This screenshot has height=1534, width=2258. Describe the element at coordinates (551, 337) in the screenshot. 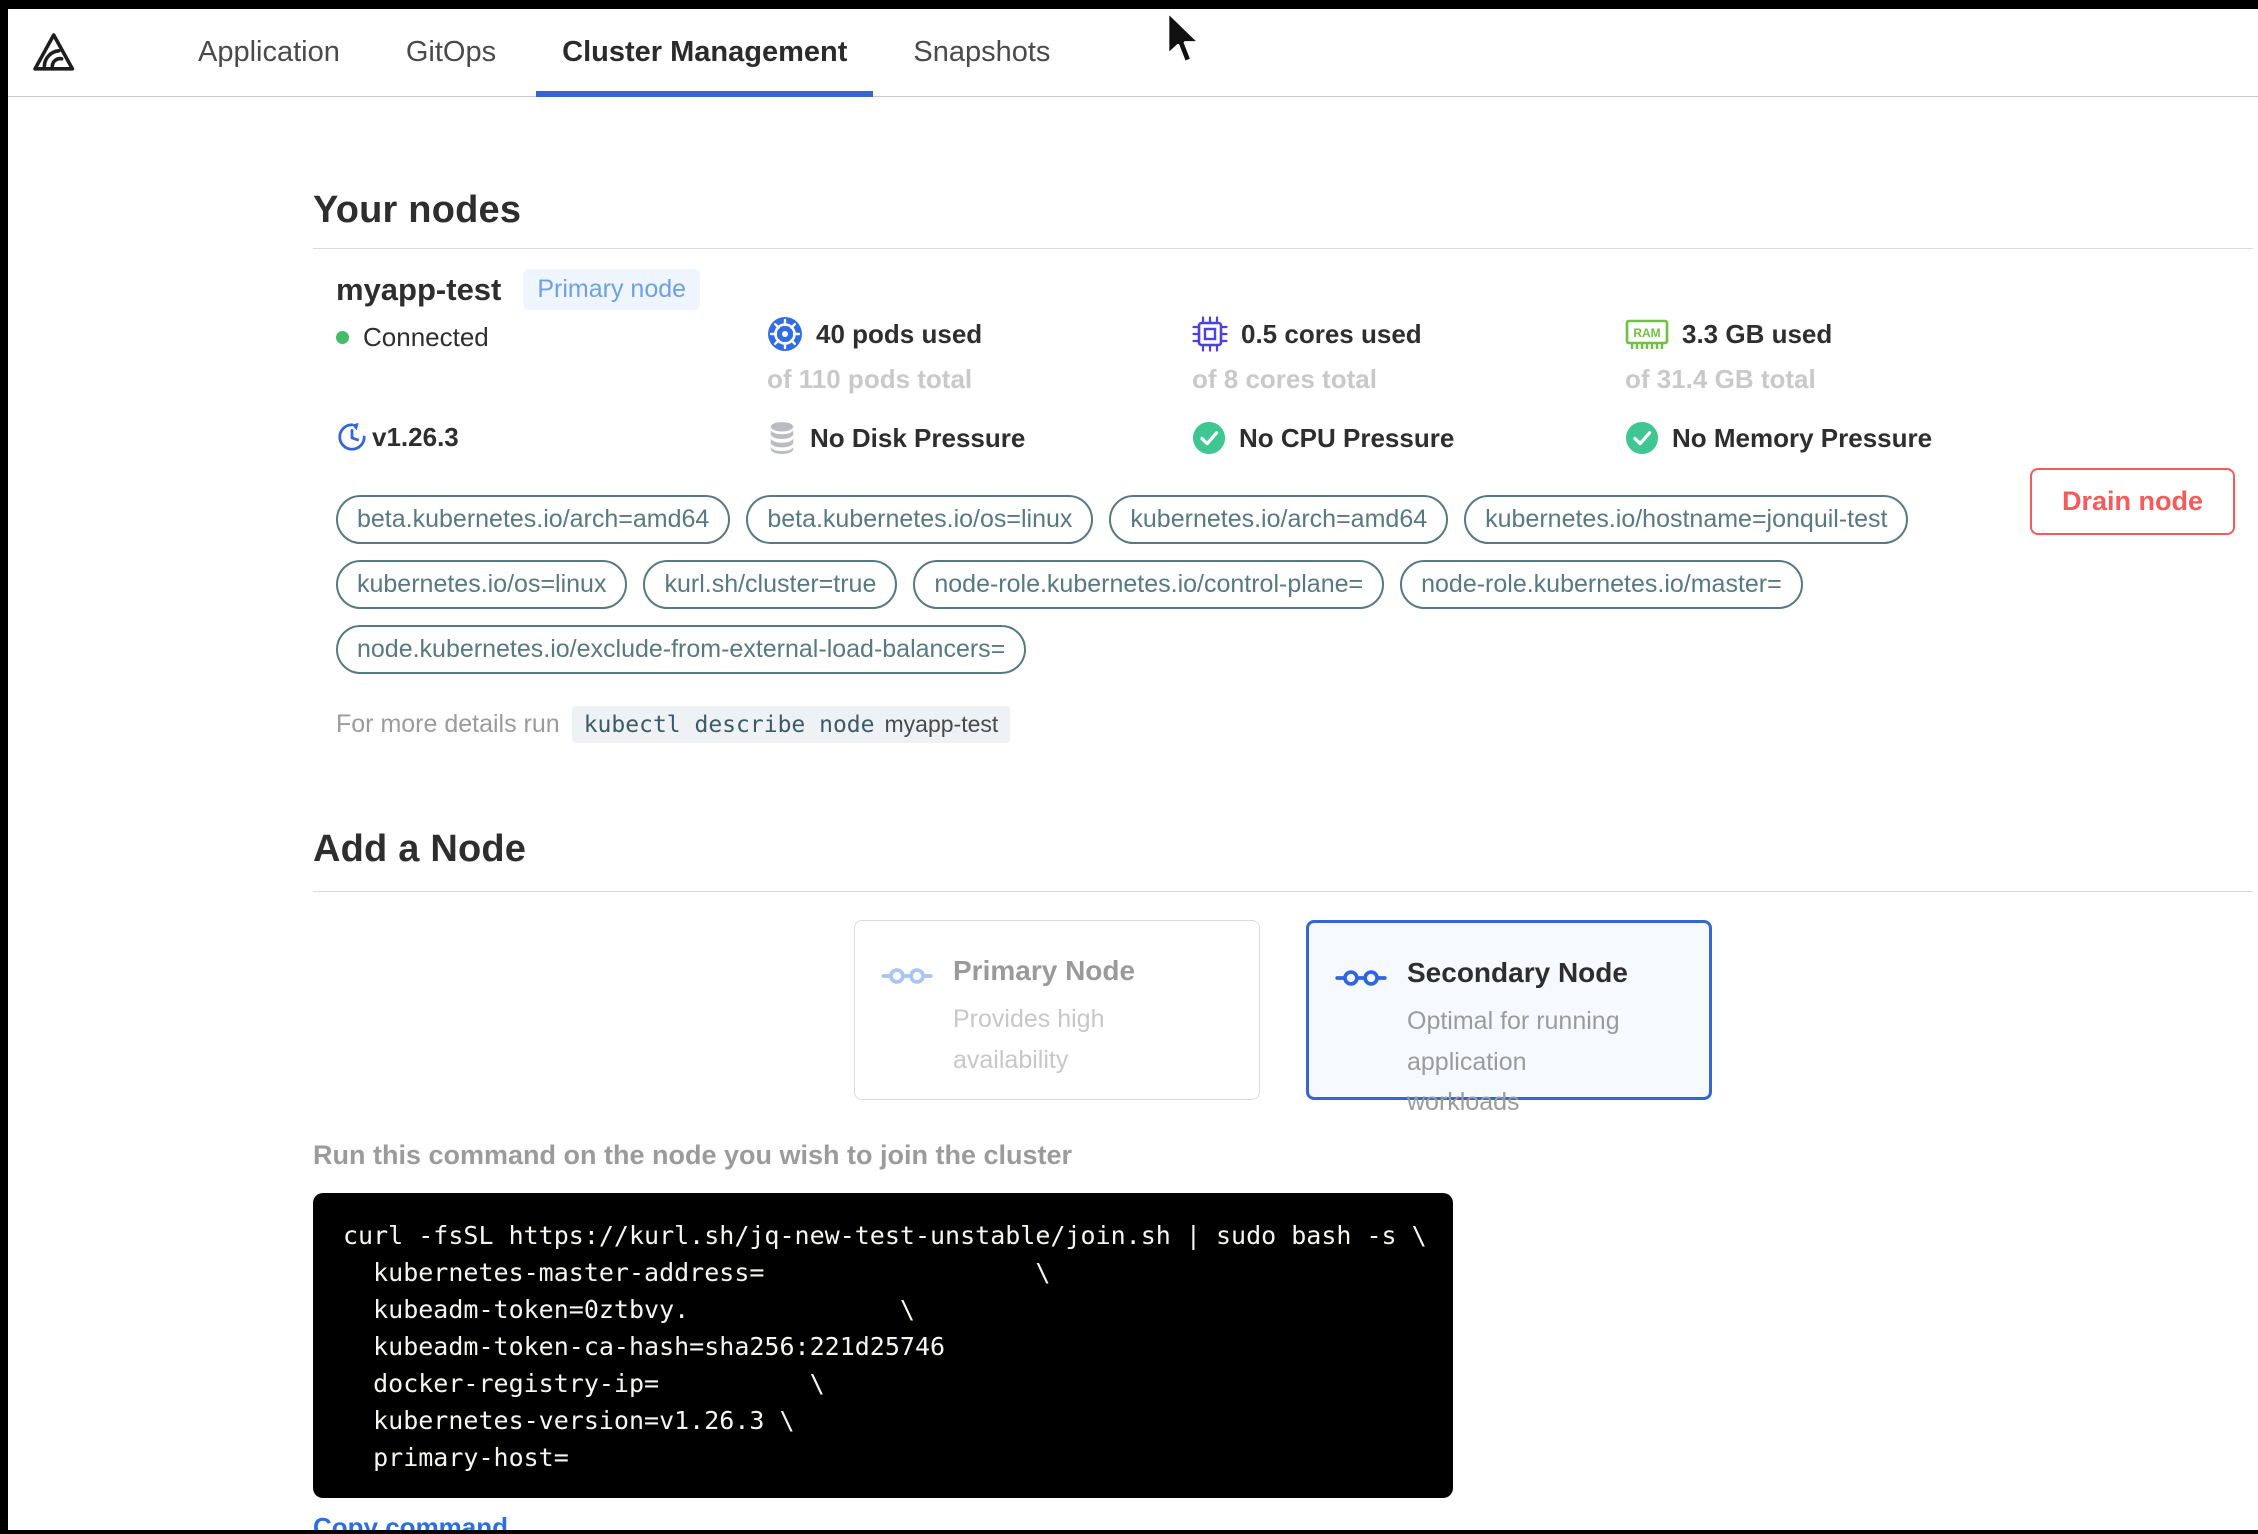

I see `node-status: Connected` at that location.